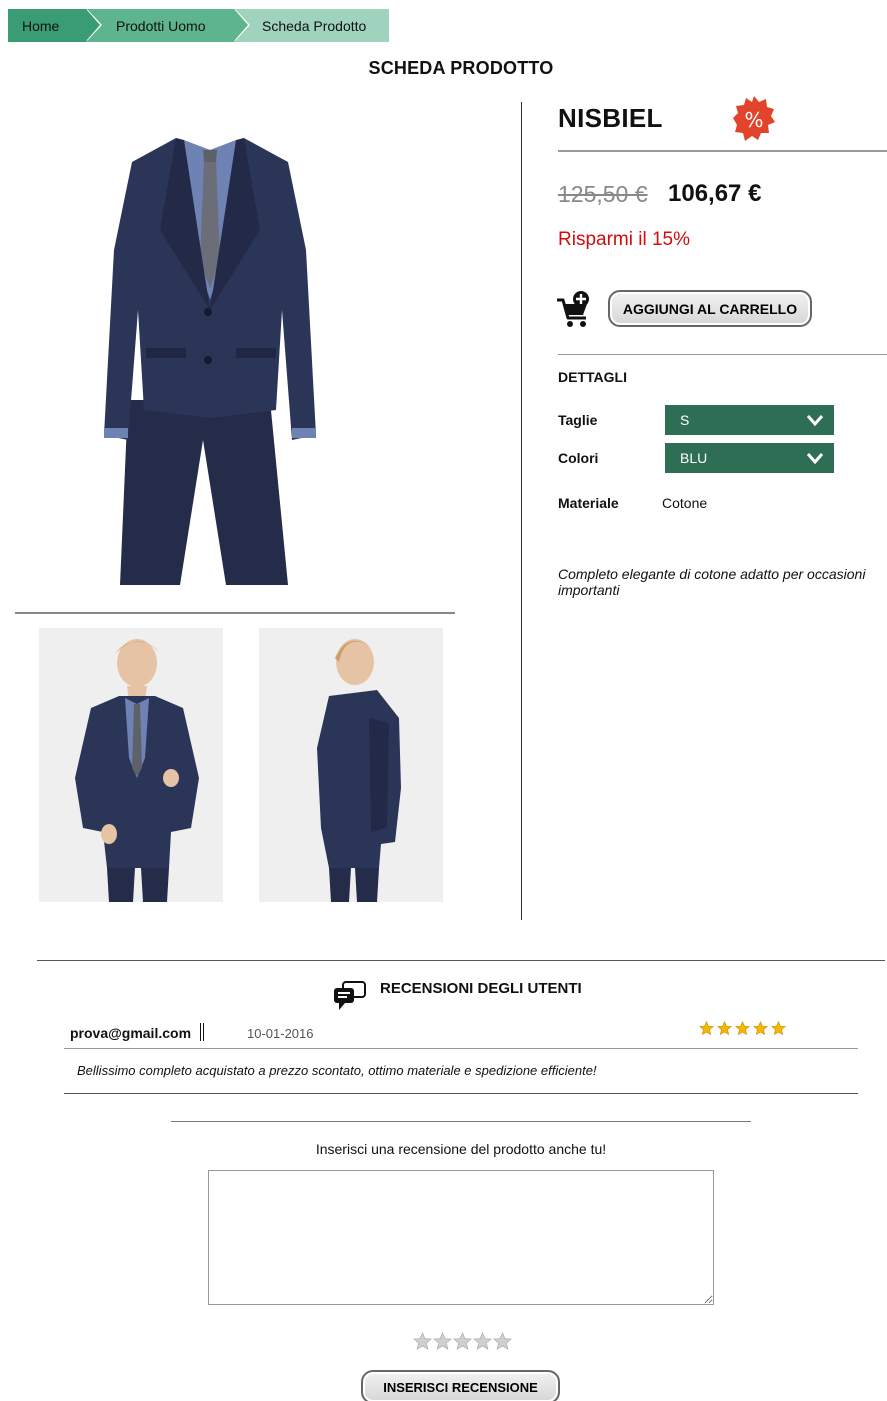  What do you see at coordinates (694, 458) in the screenshot?
I see `color-select-value: BLU` at bounding box center [694, 458].